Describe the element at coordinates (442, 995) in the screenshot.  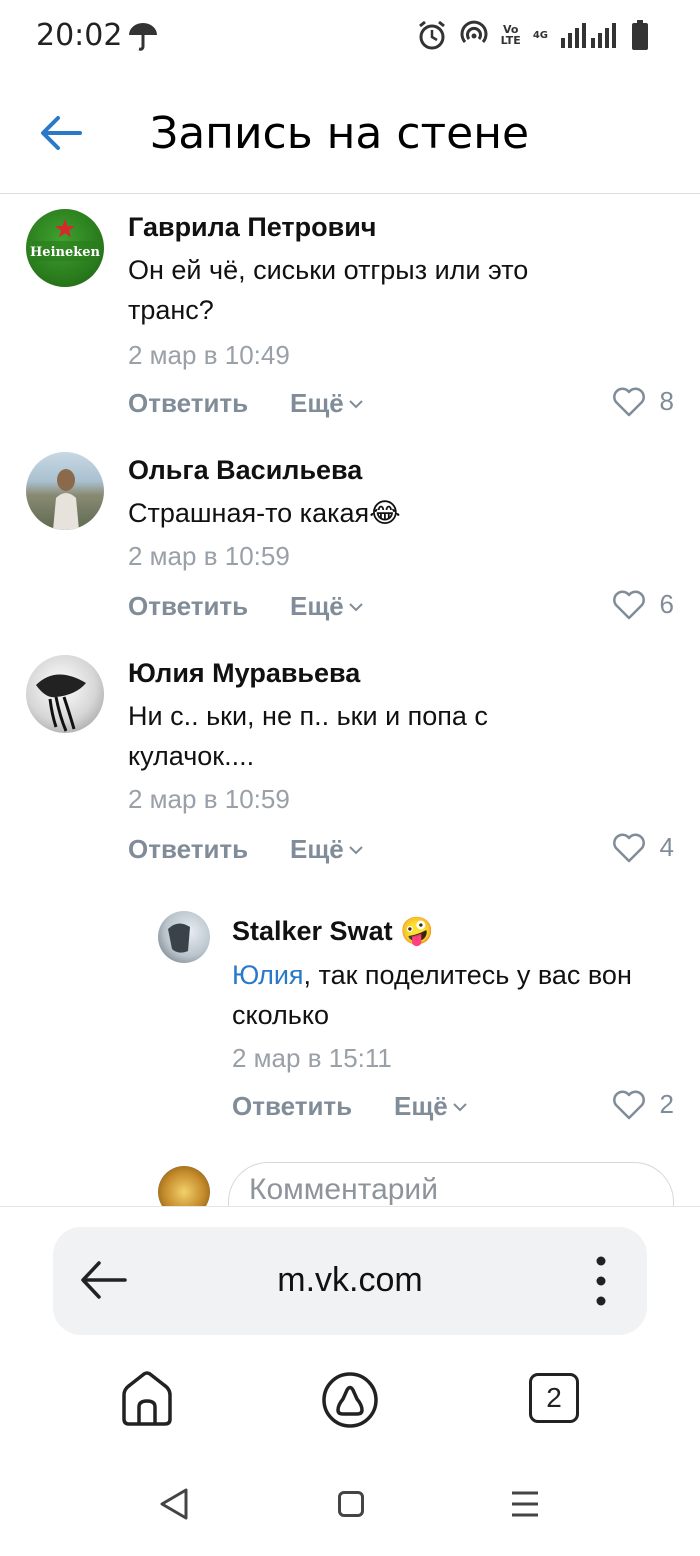
I see `reply-text: Юлия, так поделитесь у вас вон сколько` at that location.